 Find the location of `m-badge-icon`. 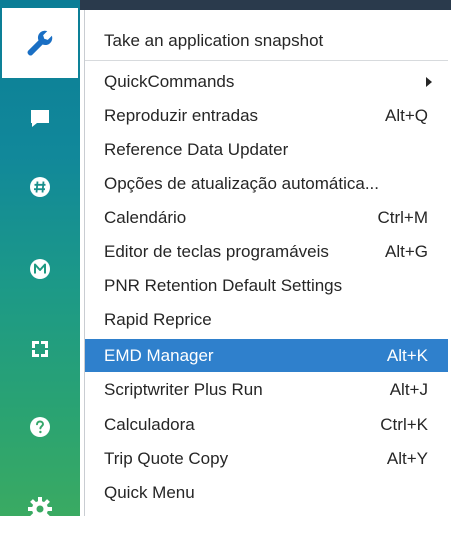

m-badge-icon is located at coordinates (40, 269).